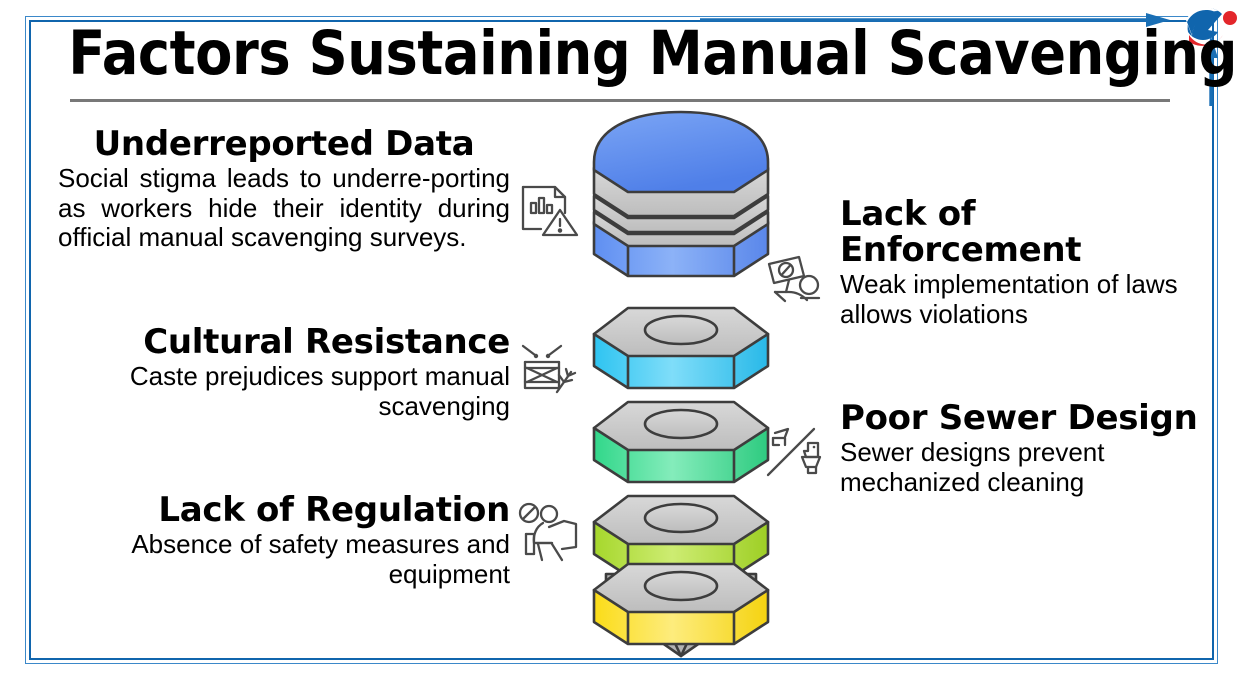 The width and height of the screenshot is (1241, 687). I want to click on bolt-nut-stack-diagram, so click(681, 384).